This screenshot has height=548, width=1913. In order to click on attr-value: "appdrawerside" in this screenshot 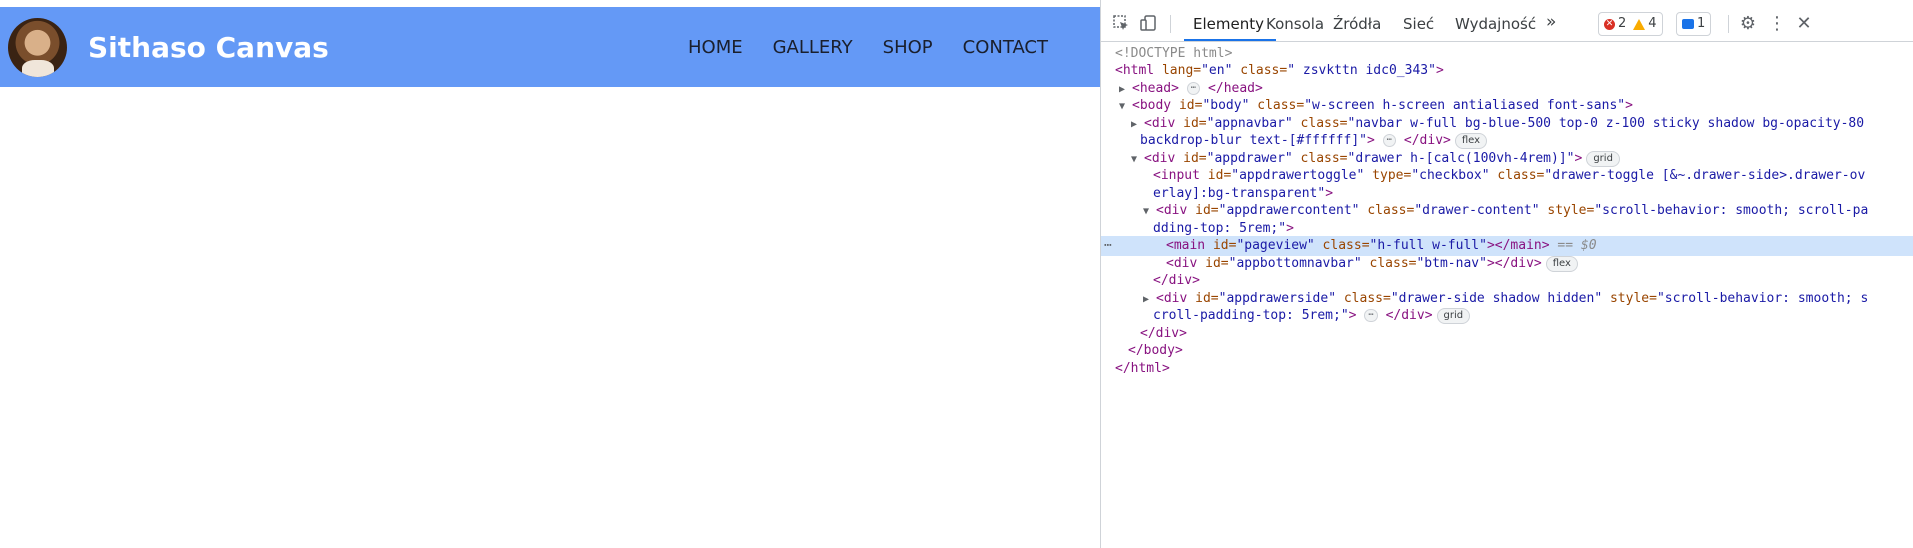, I will do `click(1277, 298)`.